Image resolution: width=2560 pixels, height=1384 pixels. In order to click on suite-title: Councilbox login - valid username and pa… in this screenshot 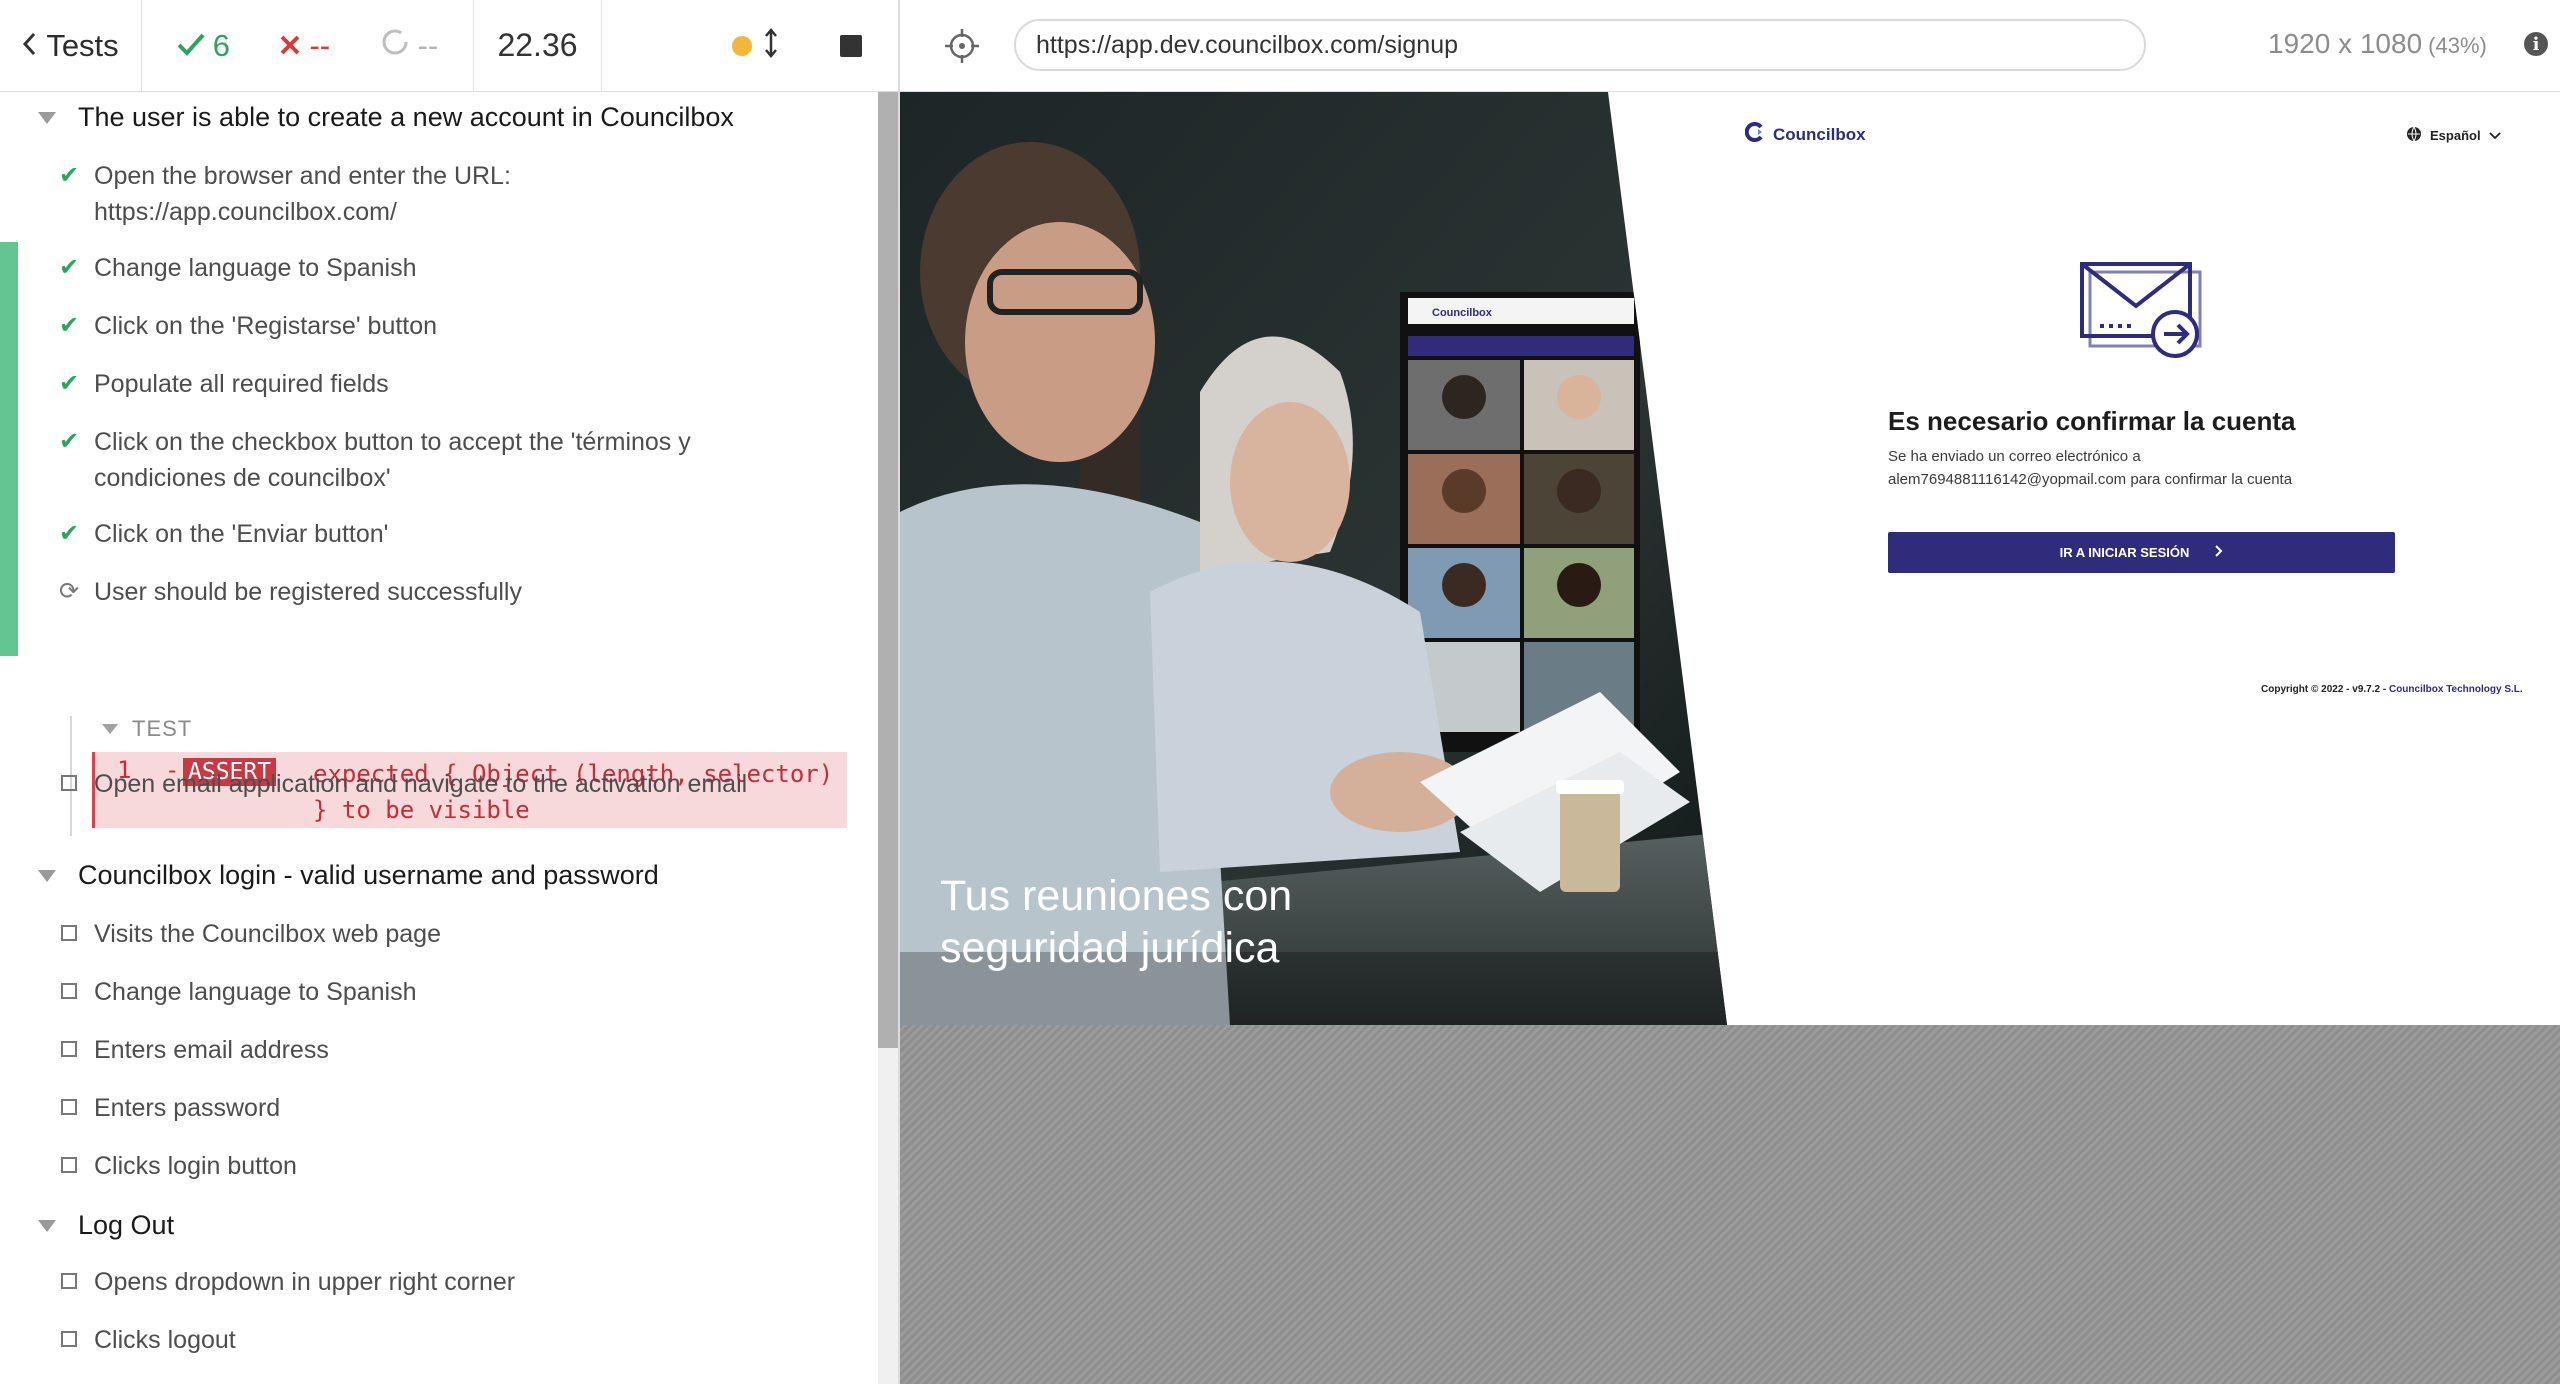, I will do `click(368, 875)`.